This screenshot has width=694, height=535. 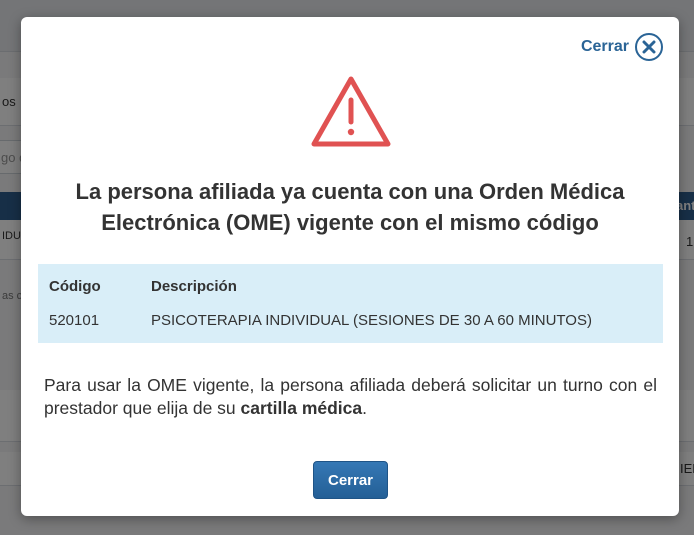 I want to click on close-link: Cerrar, so click(x=622, y=47).